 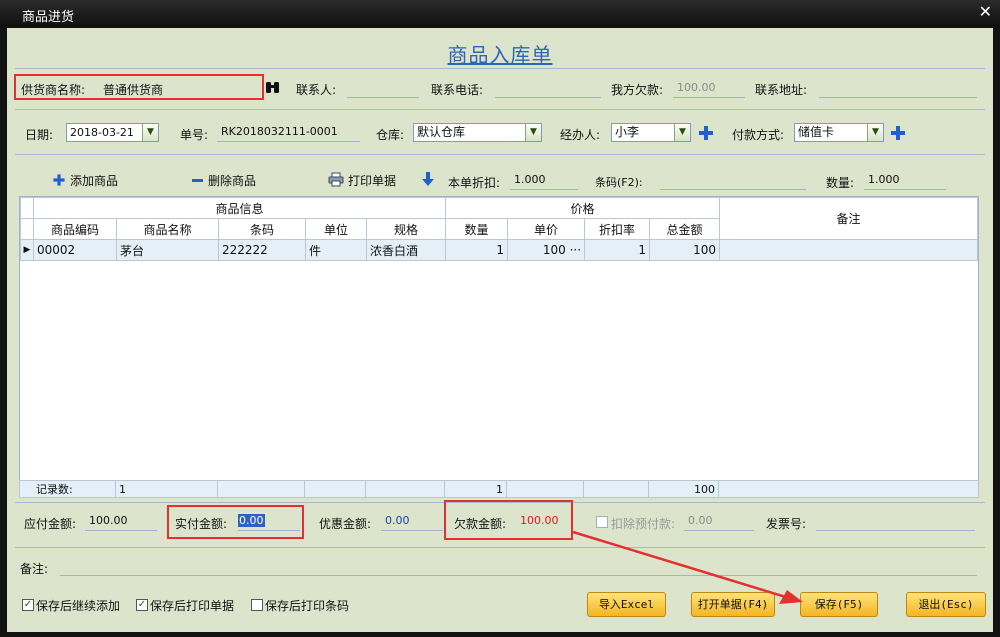 What do you see at coordinates (201, 524) in the screenshot?
I see `paid-label: 实付金额:` at bounding box center [201, 524].